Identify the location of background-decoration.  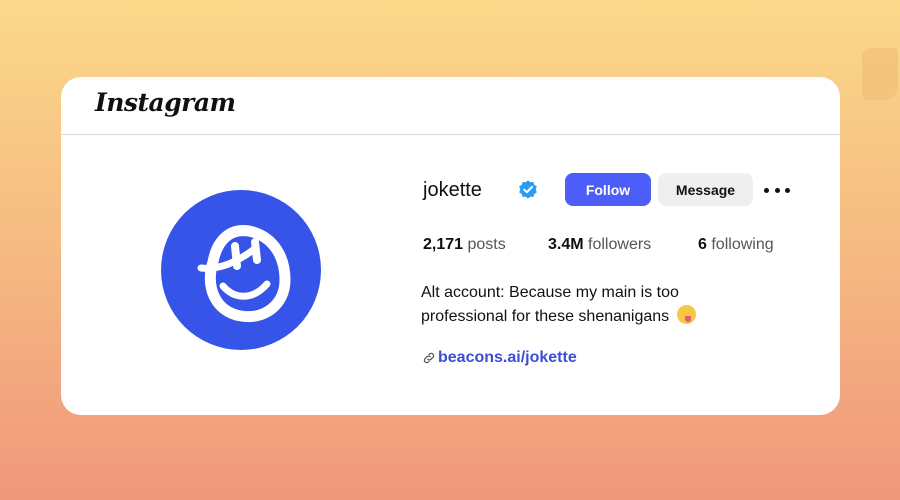
(880, 74).